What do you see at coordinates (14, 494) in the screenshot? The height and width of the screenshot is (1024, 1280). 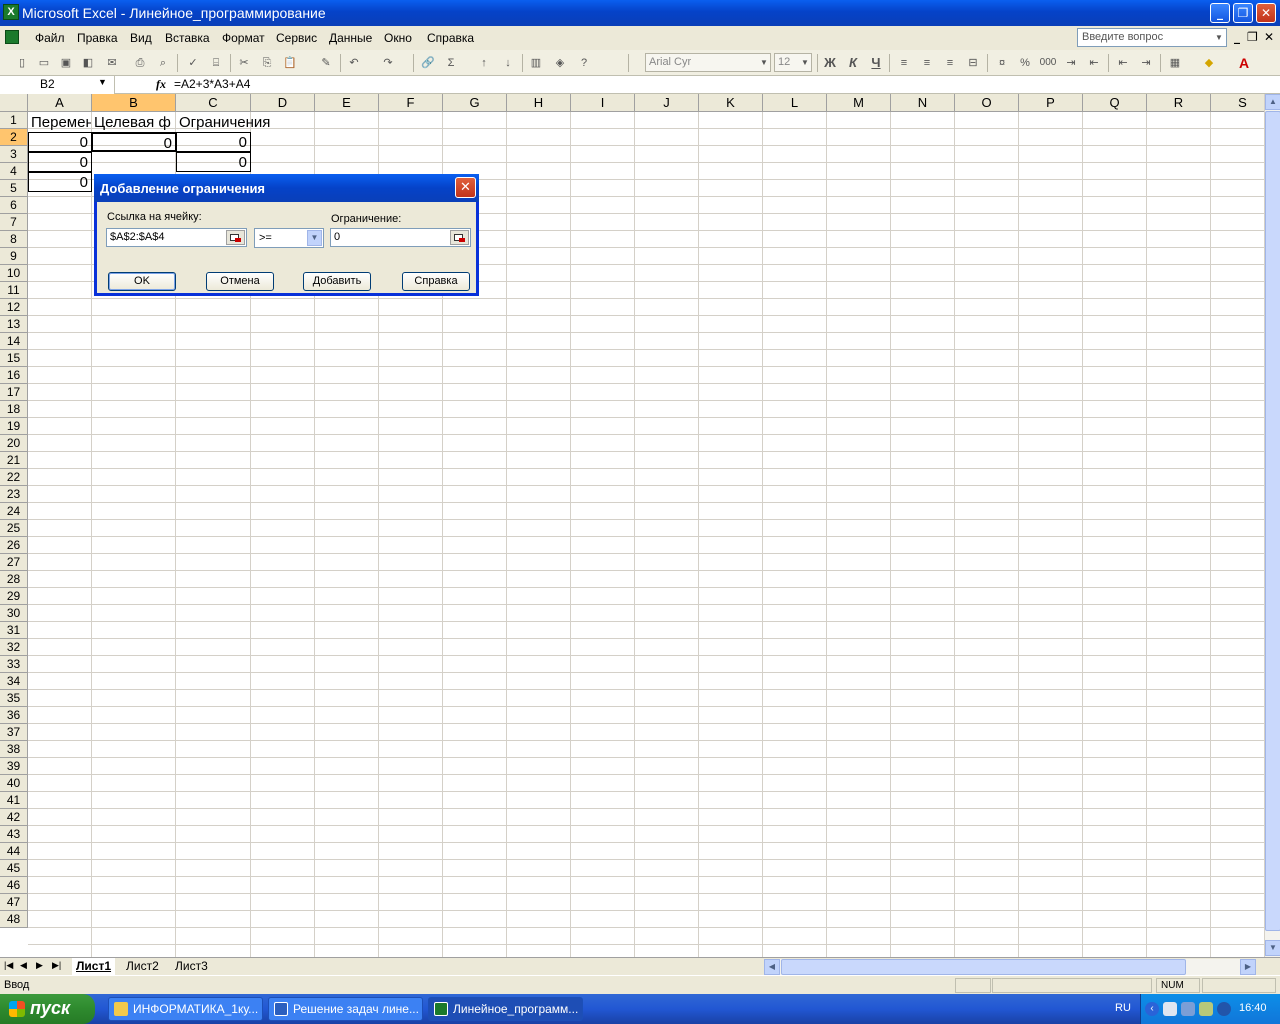 I see `row-header-23: 23` at bounding box center [14, 494].